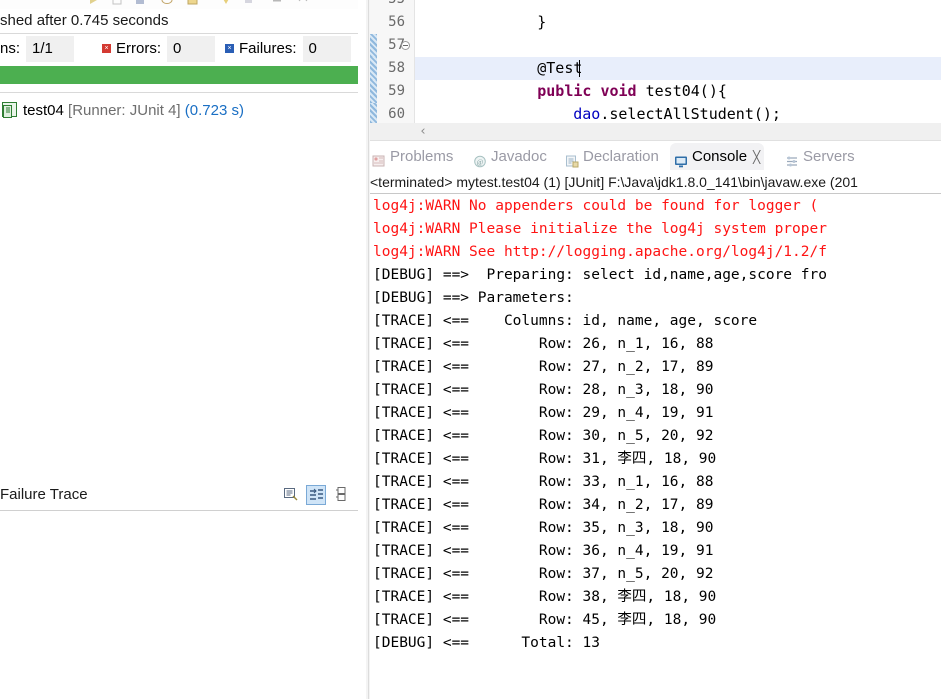  What do you see at coordinates (362, 349) in the screenshot?
I see `junit-pane-edge` at bounding box center [362, 349].